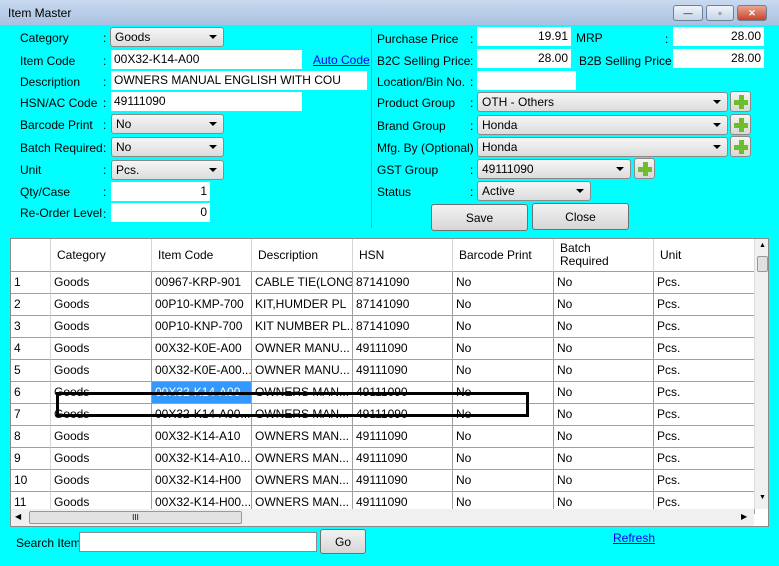 The width and height of the screenshot is (779, 566). Describe the element at coordinates (740, 101) in the screenshot. I see `add-product-group-plus-icon` at that location.